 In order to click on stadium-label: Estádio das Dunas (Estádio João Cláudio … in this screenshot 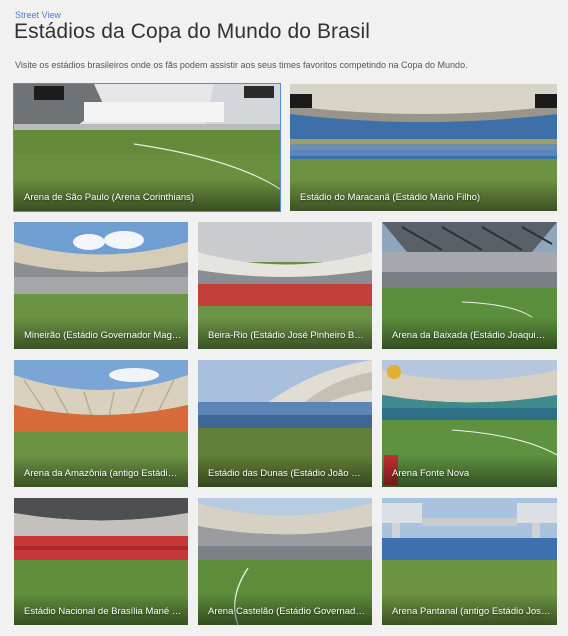, I will do `click(287, 473)`.